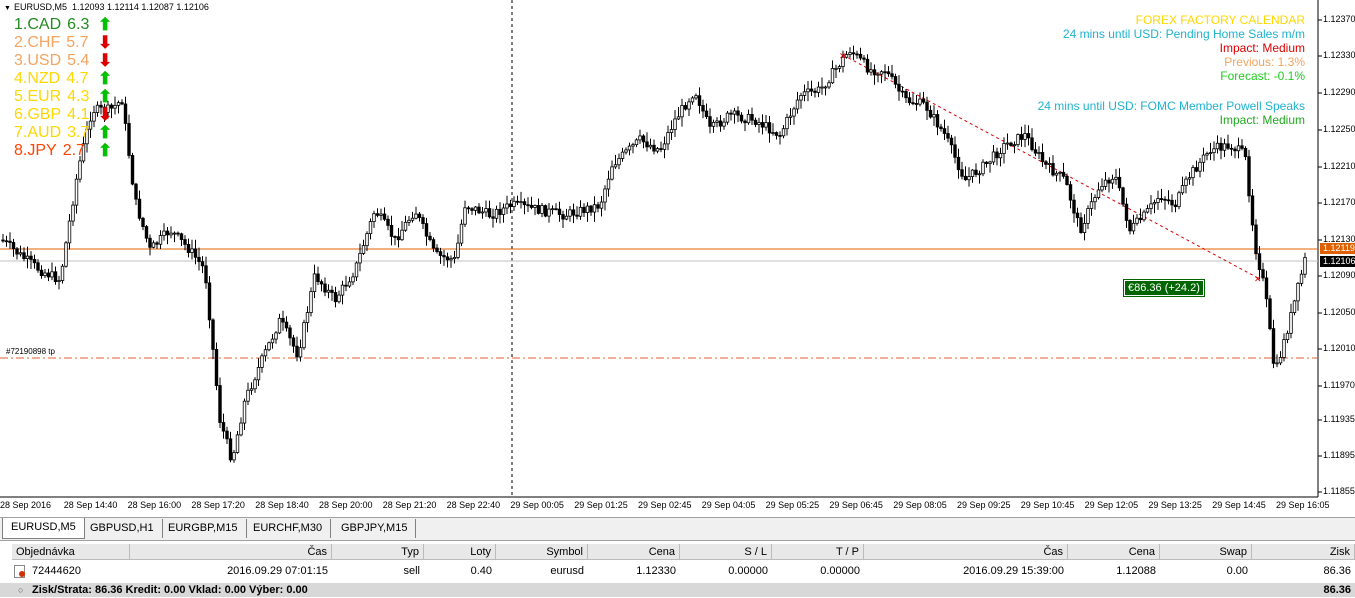 The image size is (1355, 598). Describe the element at coordinates (90, 505) in the screenshot. I see `time-tick-label: 28 Sep 14:40` at that location.